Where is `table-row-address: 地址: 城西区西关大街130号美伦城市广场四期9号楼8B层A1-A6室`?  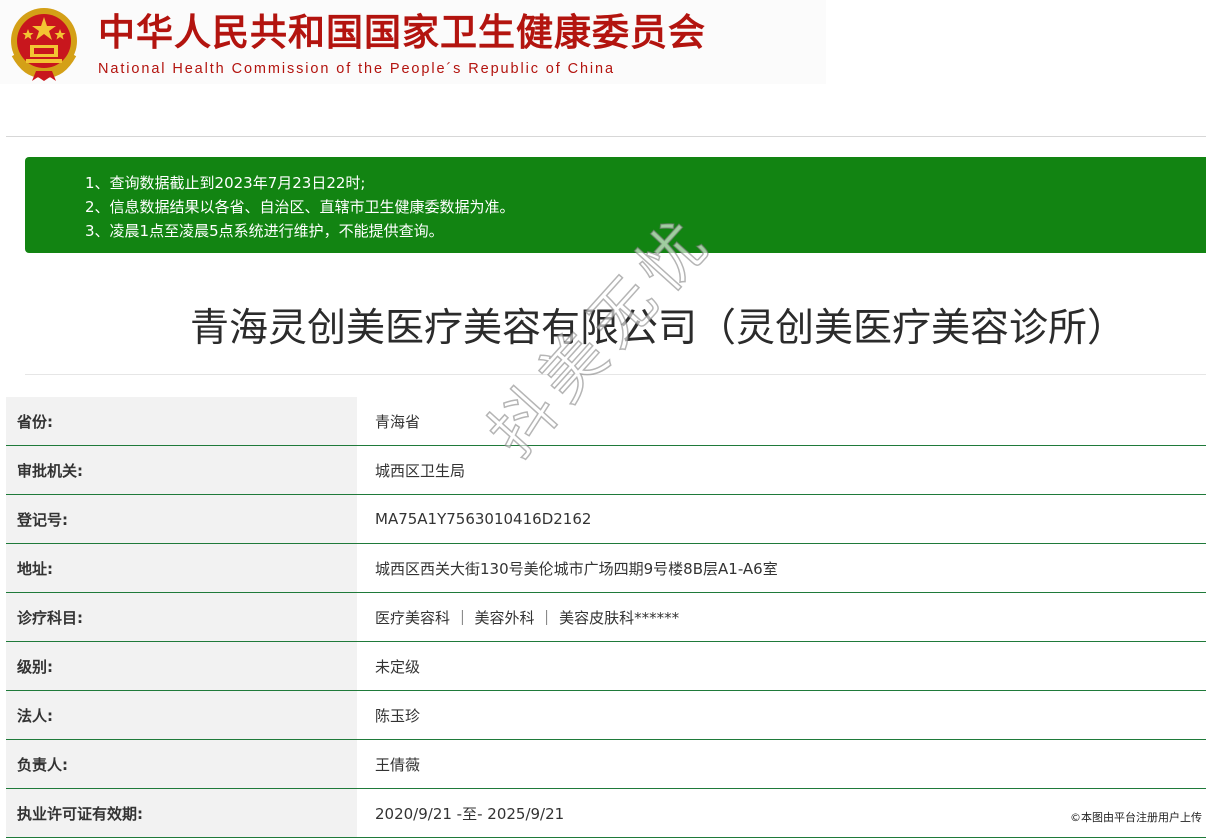
table-row-address: 地址: 城西区西关大街130号美伦城市广场四期9号楼8B层A1-A6室 is located at coordinates (606, 568).